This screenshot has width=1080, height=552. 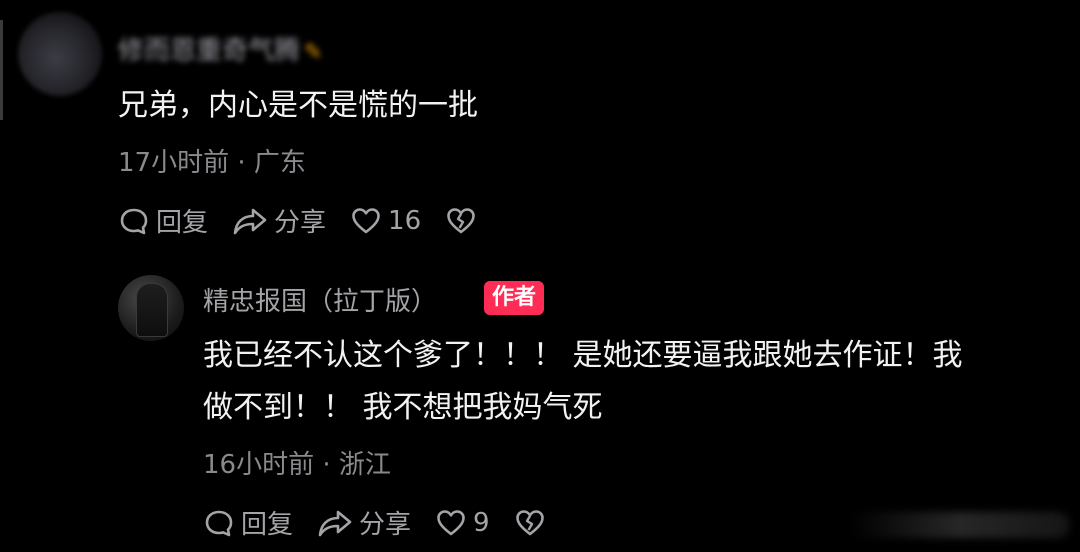 I want to click on reply-text-line-2: 做不到！！ 我不想把我妈气死, so click(x=403, y=407).